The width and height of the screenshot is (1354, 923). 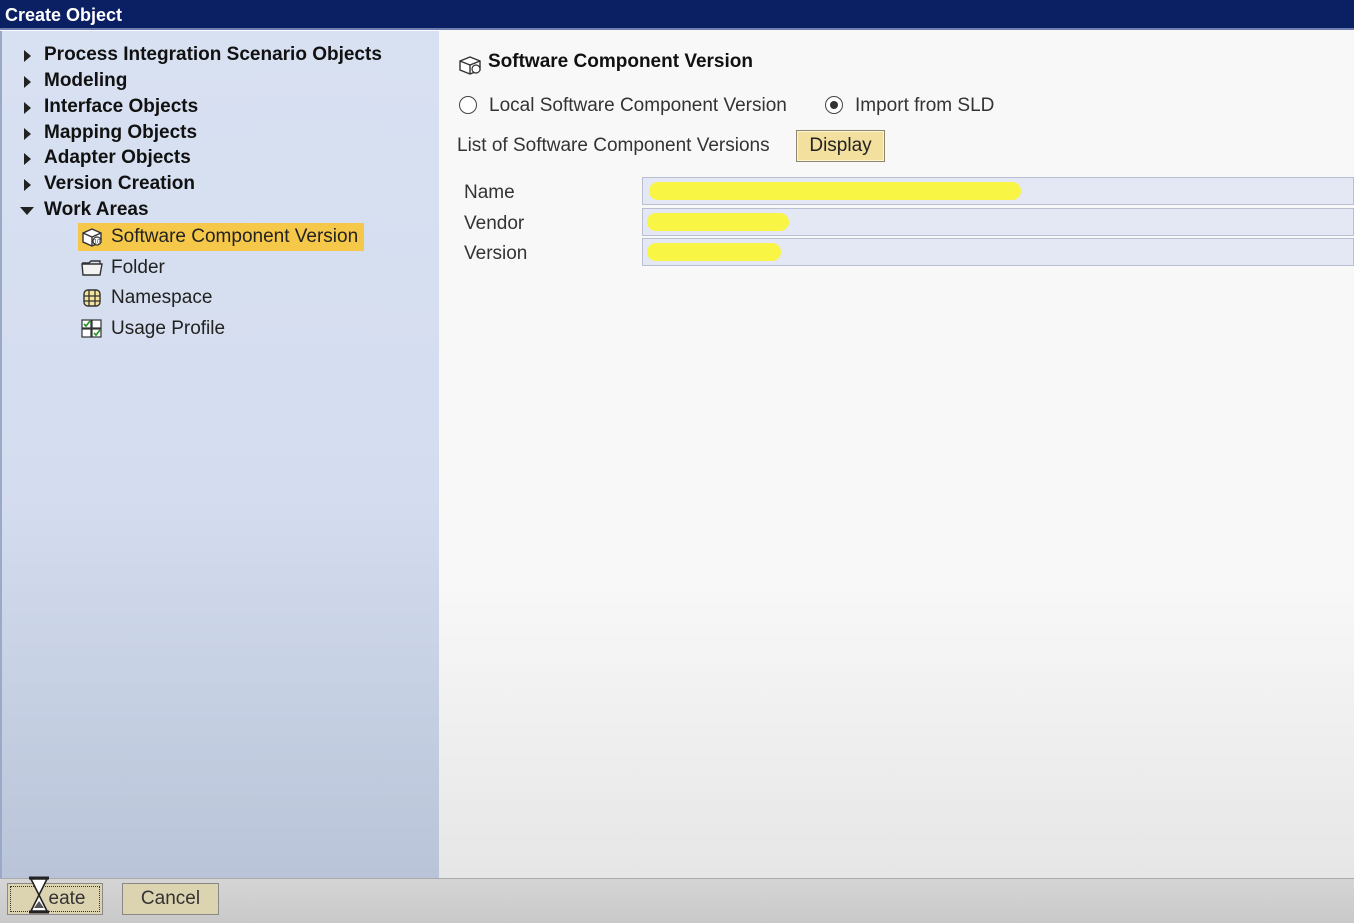 I want to click on section-title: Software Component Version, so click(x=605, y=63).